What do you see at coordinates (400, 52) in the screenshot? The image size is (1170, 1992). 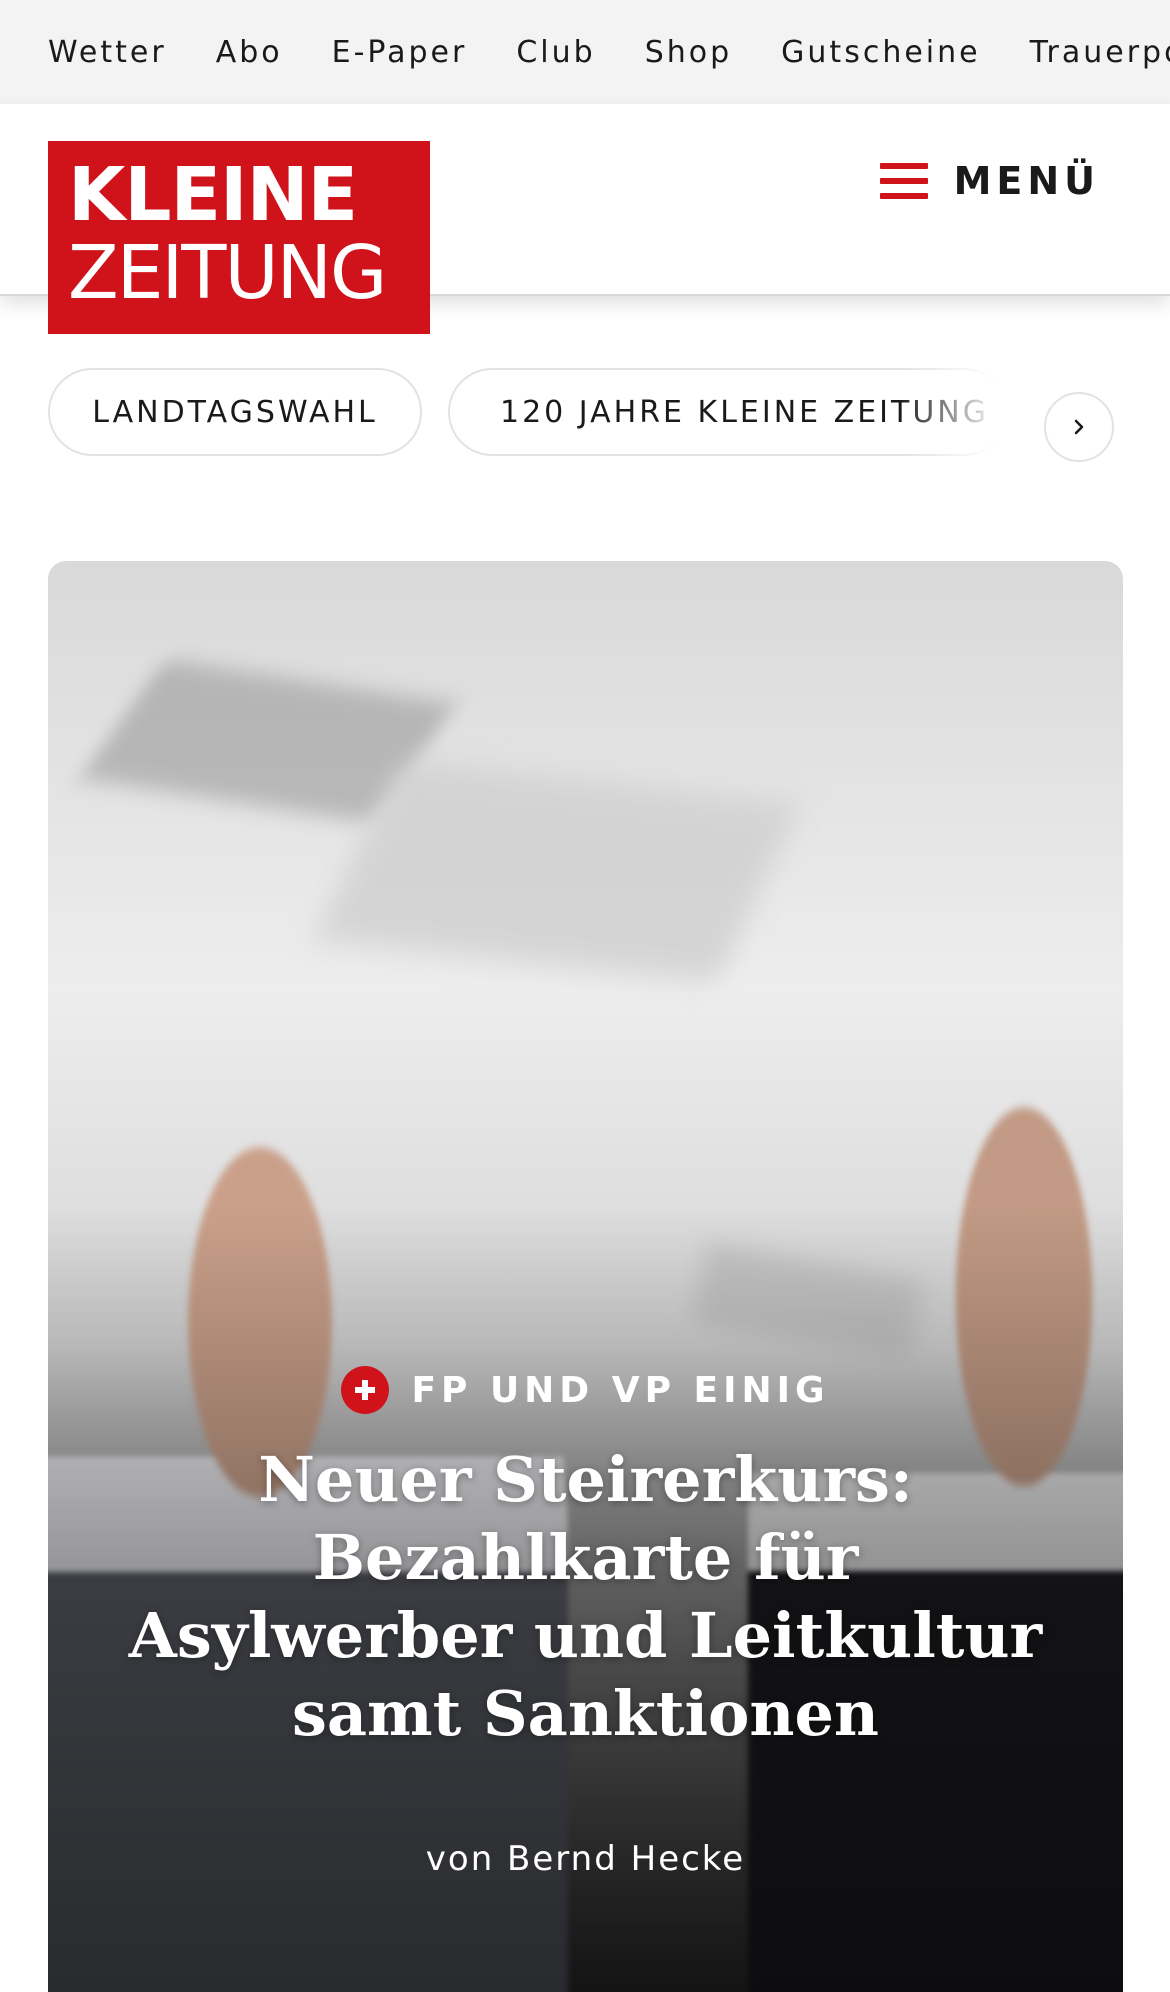 I see `topnav-item-epaper: E-Paper` at bounding box center [400, 52].